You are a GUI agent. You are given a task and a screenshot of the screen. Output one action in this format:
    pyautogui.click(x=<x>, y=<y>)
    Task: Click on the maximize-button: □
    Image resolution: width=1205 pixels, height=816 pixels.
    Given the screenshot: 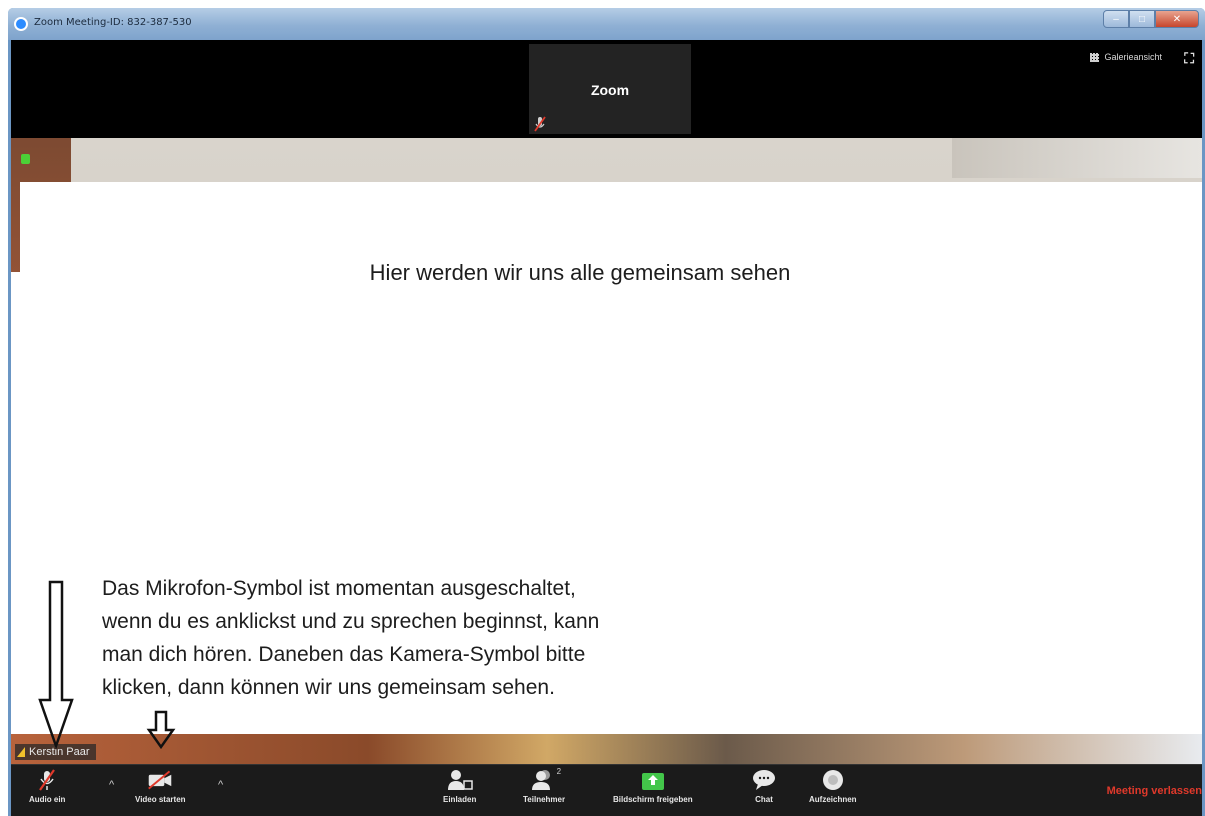 What is the action you would take?
    pyautogui.click(x=1142, y=19)
    